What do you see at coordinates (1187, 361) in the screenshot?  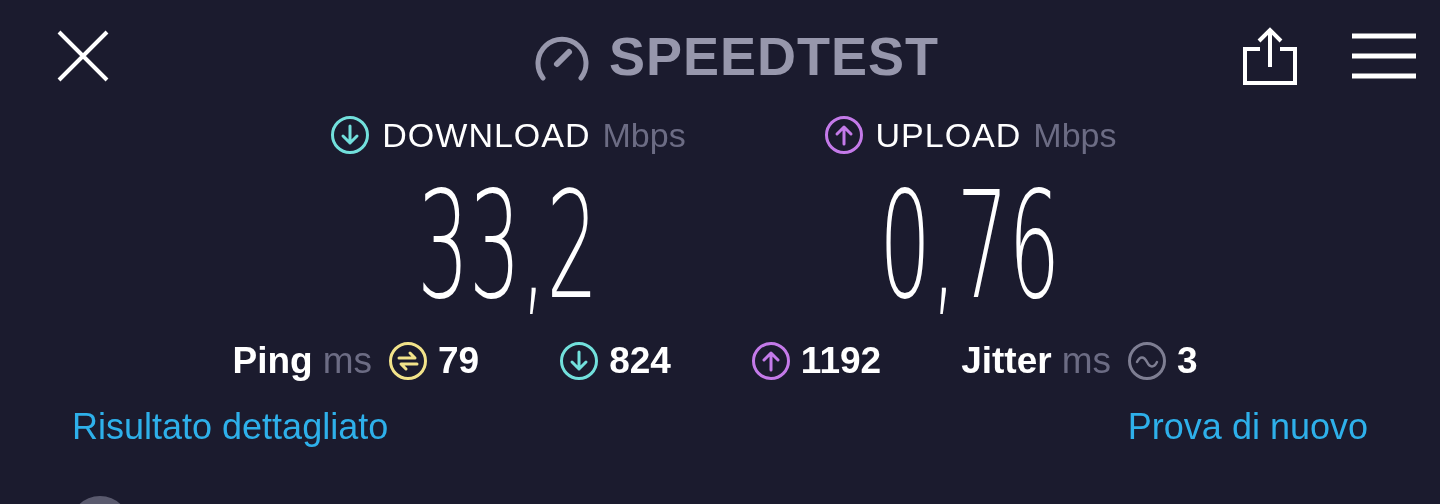 I see `stat-value: 3` at bounding box center [1187, 361].